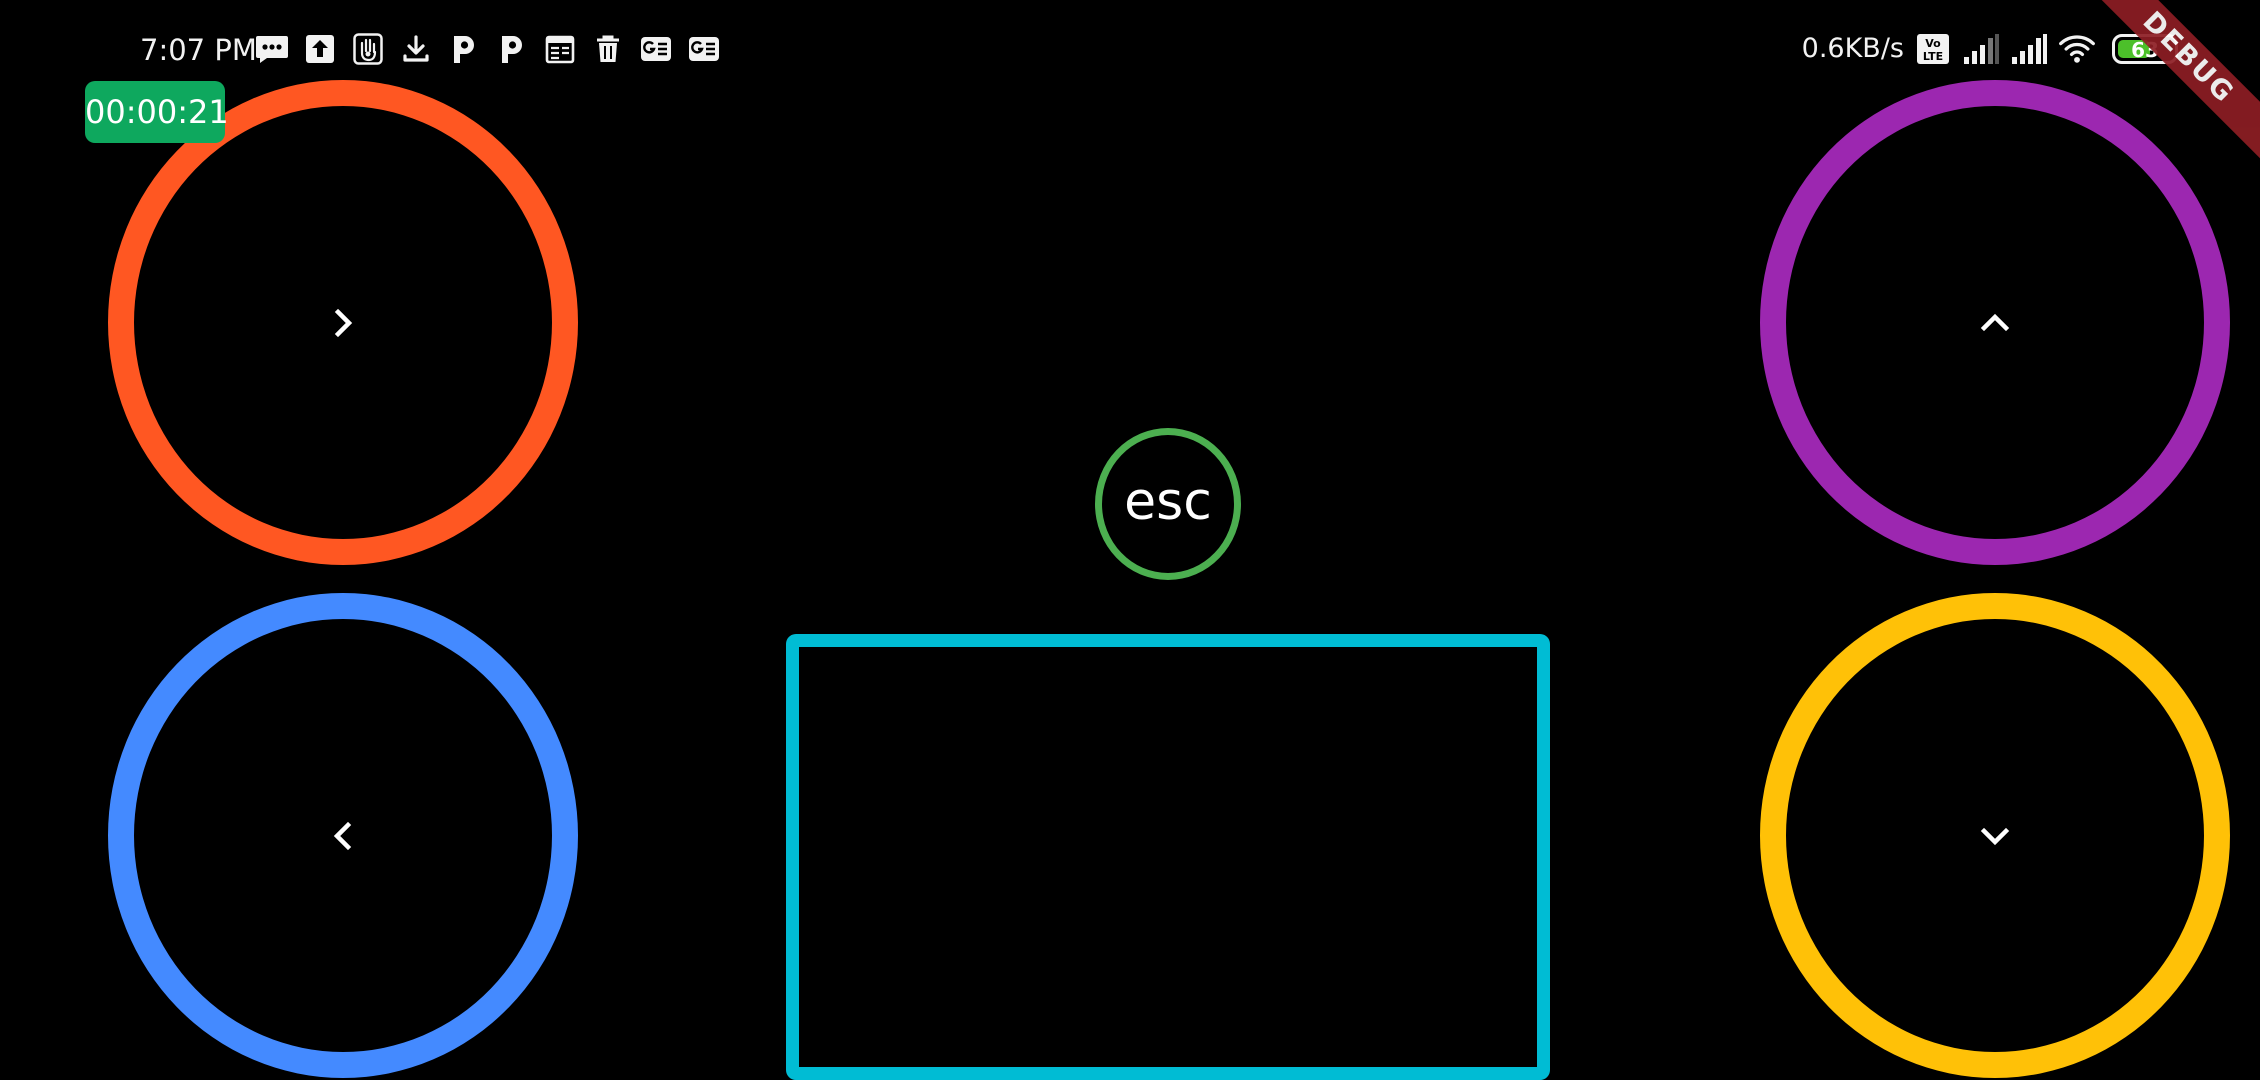 Image resolution: width=2260 pixels, height=1080 pixels. I want to click on esc-label: esc, so click(1168, 502).